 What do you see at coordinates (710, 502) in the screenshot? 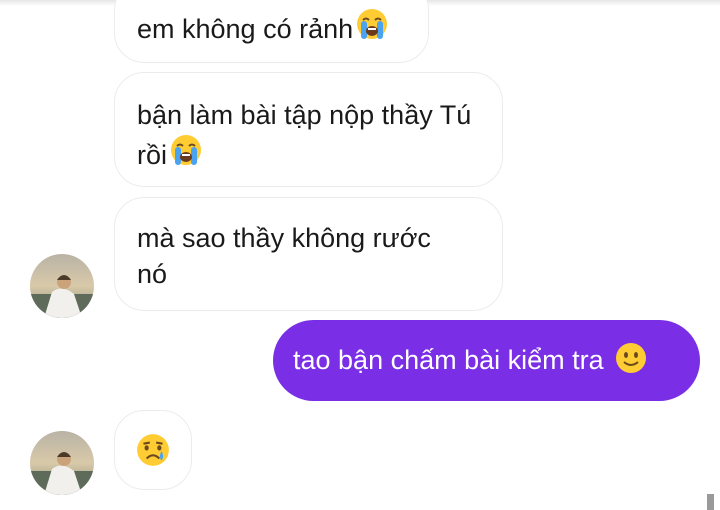
I see `scrollbar-thumb` at bounding box center [710, 502].